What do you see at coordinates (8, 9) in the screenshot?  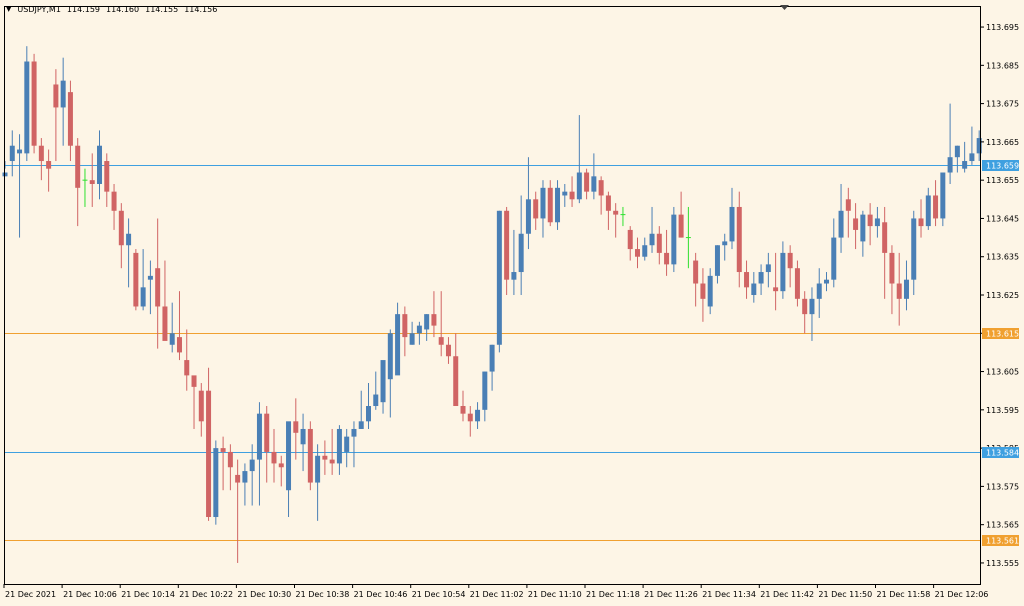 I see `title-dropdown-icon: ▼` at bounding box center [8, 9].